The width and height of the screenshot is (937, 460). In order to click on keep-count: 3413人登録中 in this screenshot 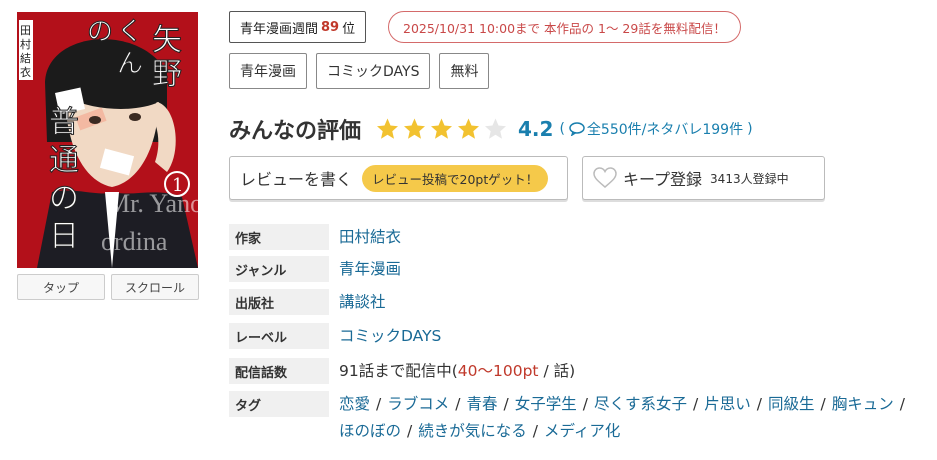, I will do `click(749, 178)`.